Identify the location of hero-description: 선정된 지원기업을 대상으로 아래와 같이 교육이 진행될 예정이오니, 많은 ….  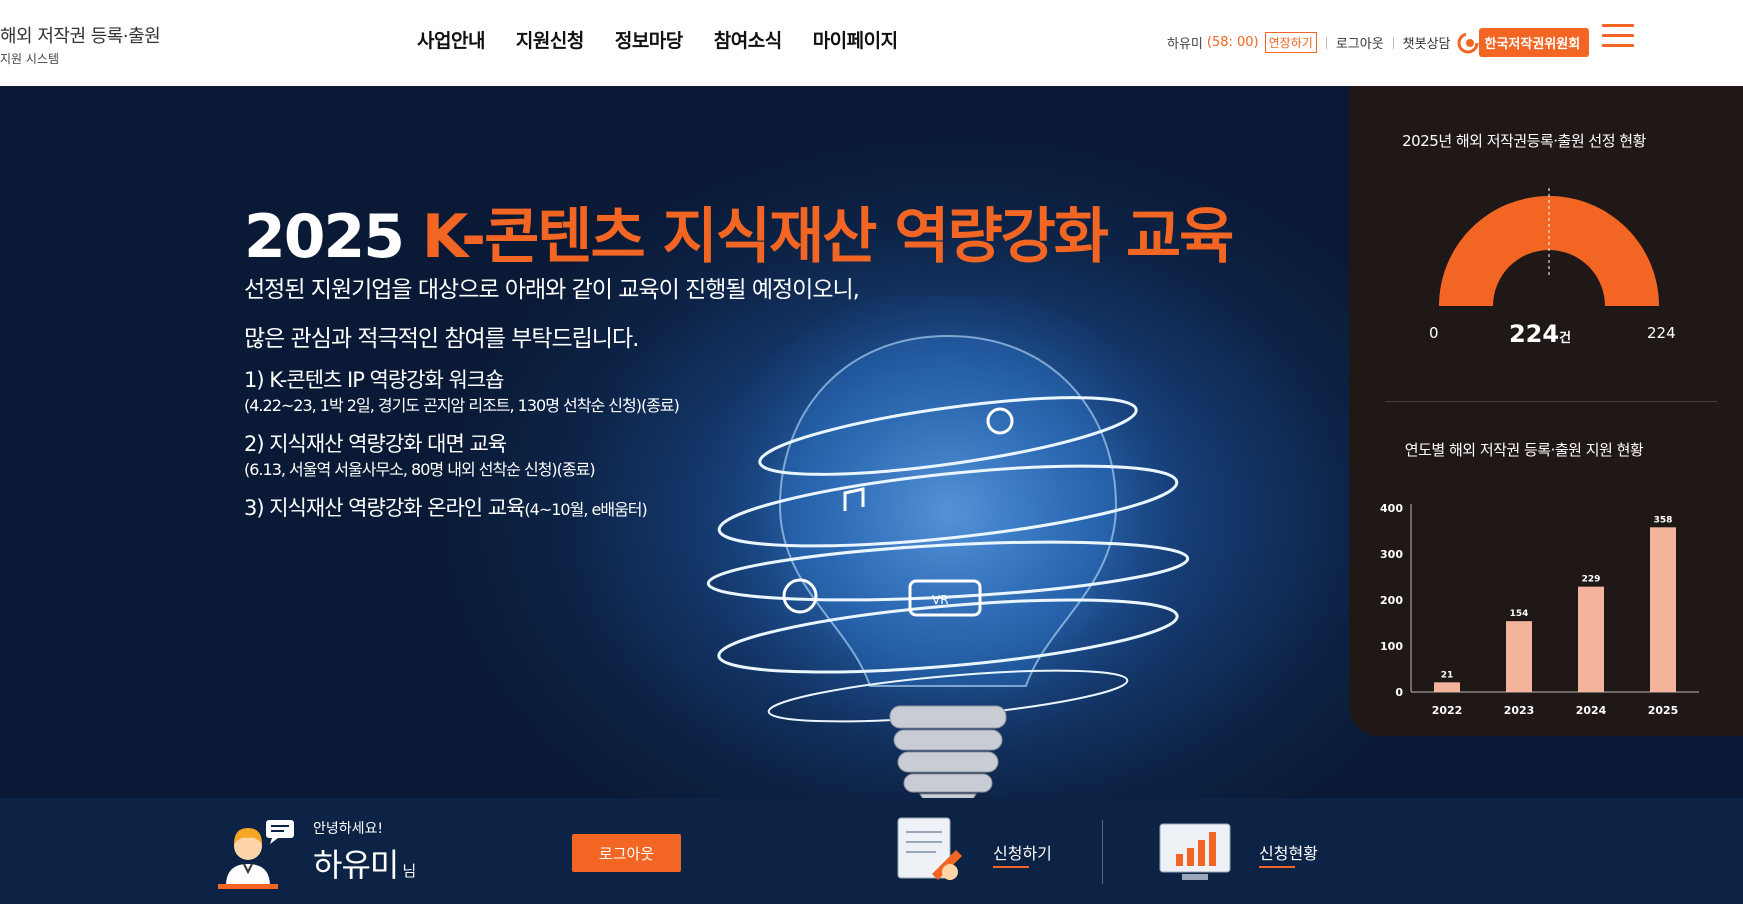
(552, 315).